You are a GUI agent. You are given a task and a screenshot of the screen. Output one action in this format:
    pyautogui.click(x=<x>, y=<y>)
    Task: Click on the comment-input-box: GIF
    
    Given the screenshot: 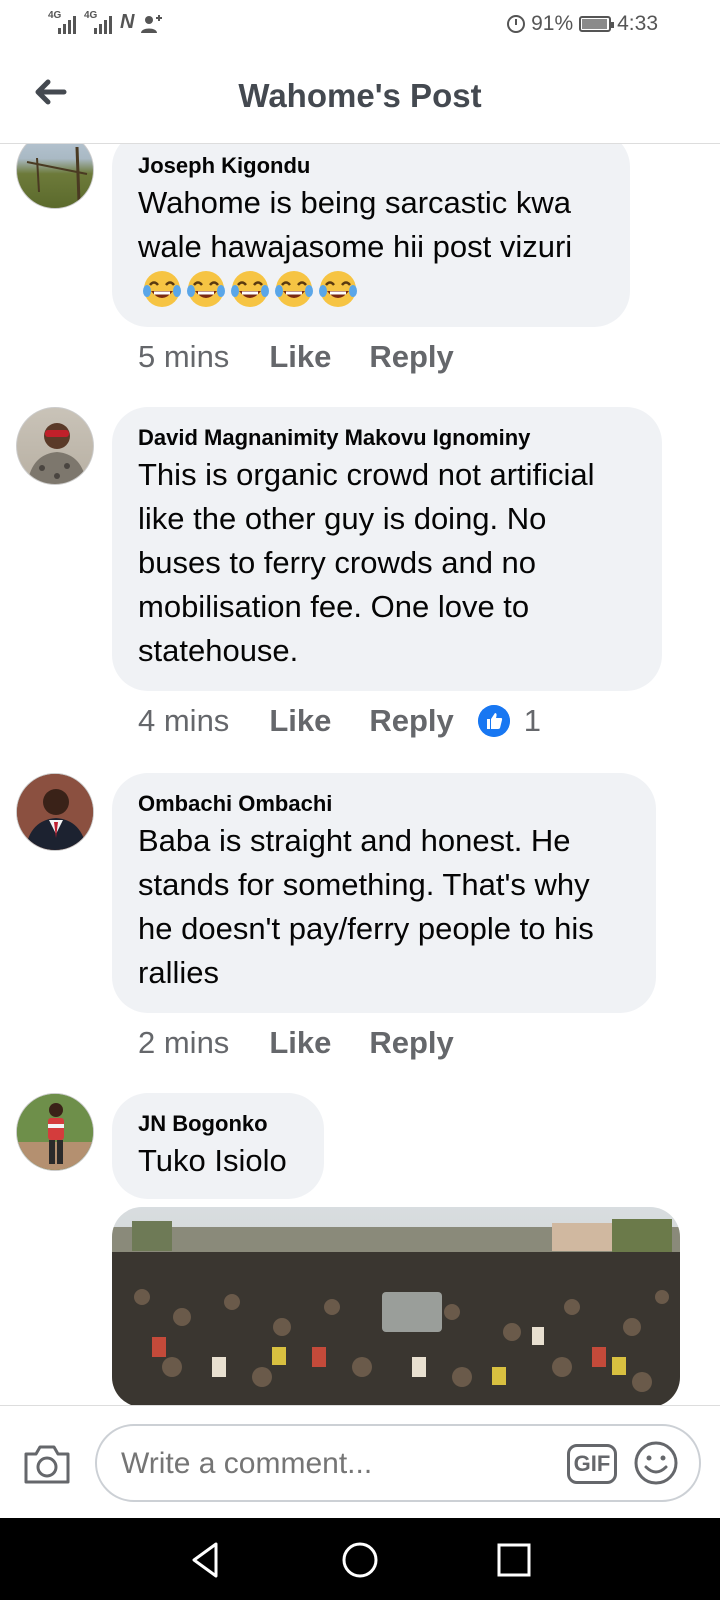 What is the action you would take?
    pyautogui.click(x=398, y=1463)
    